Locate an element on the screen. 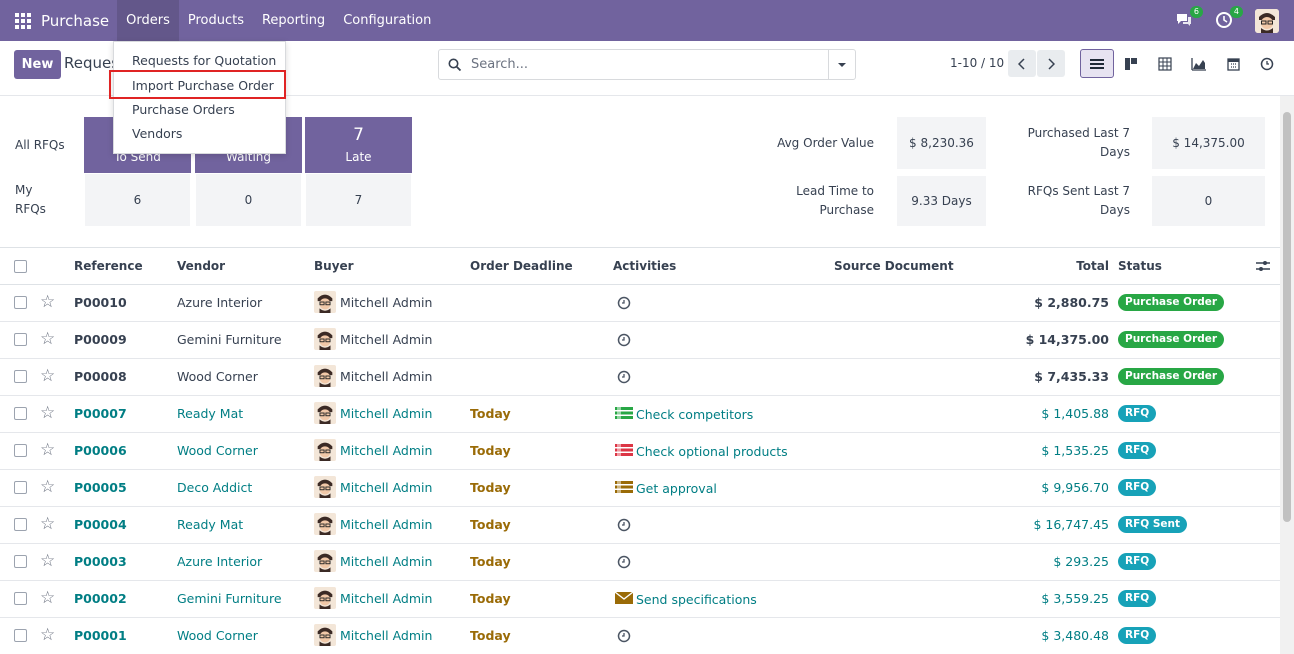 The width and height of the screenshot is (1294, 654). pivot-view-button is located at coordinates (1165, 63).